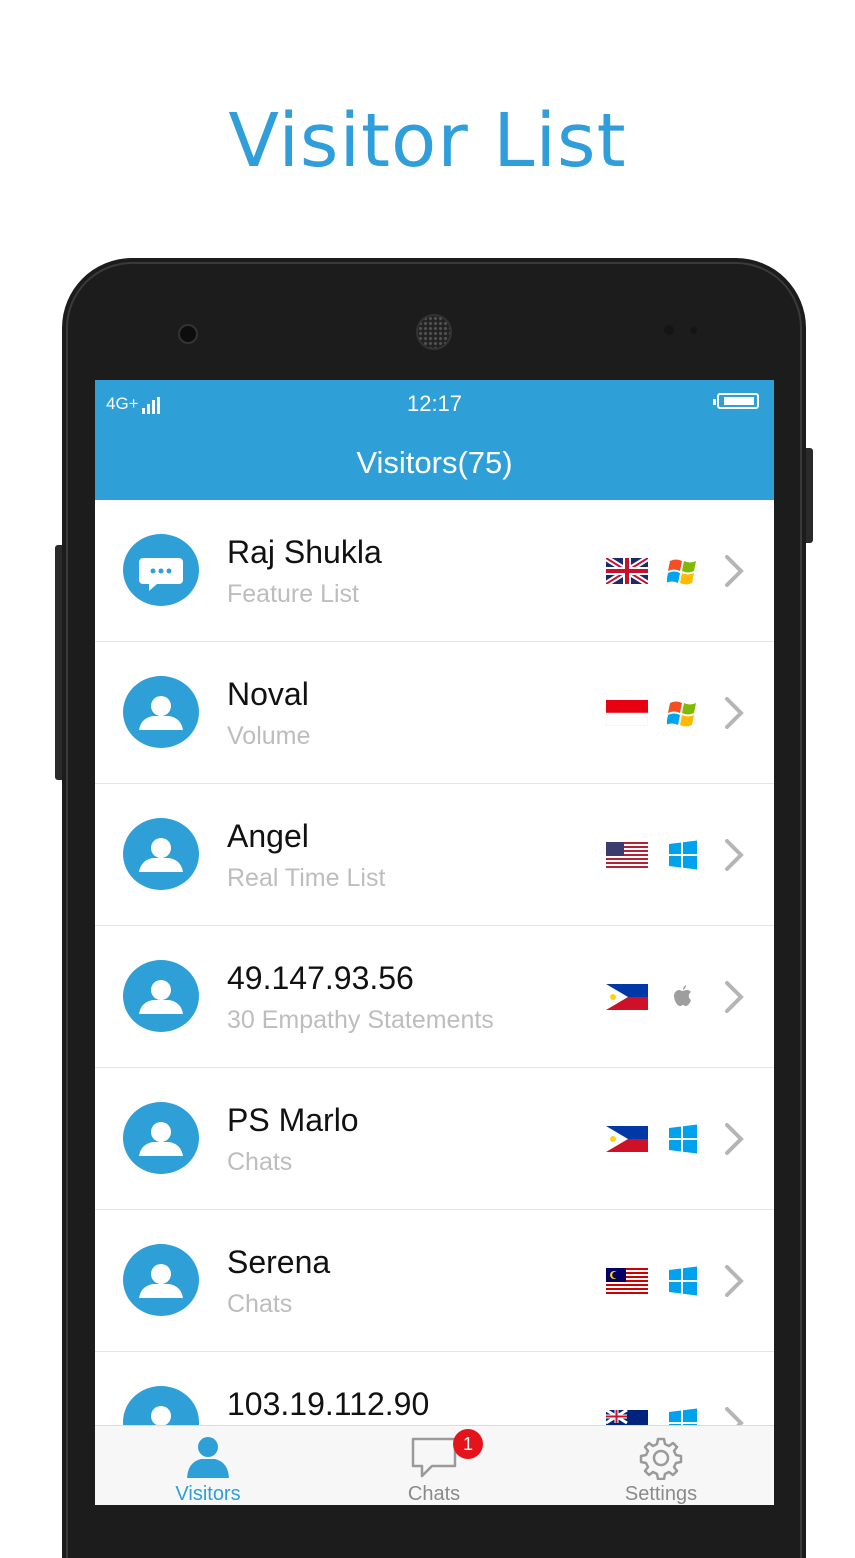 The width and height of the screenshot is (855, 1558). What do you see at coordinates (434, 1388) in the screenshot?
I see `visitor-row: 103.19.112.90` at bounding box center [434, 1388].